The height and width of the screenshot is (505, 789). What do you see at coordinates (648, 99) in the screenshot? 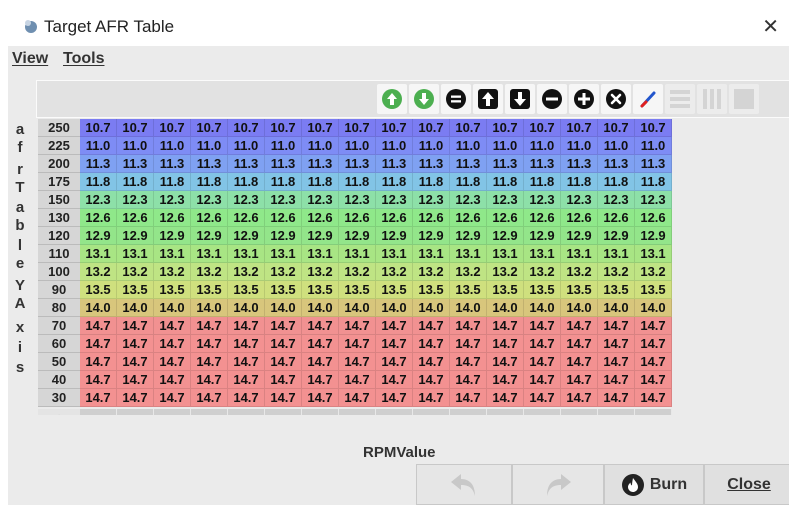
I see `interpolate-pen-button` at bounding box center [648, 99].